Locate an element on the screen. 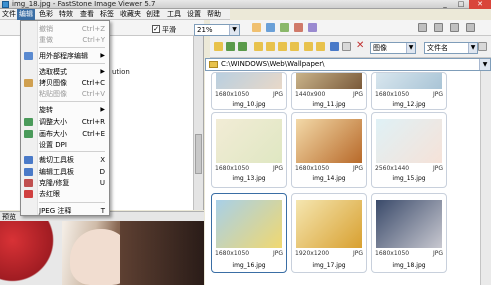  preview-hair is located at coordinates (162, 253).